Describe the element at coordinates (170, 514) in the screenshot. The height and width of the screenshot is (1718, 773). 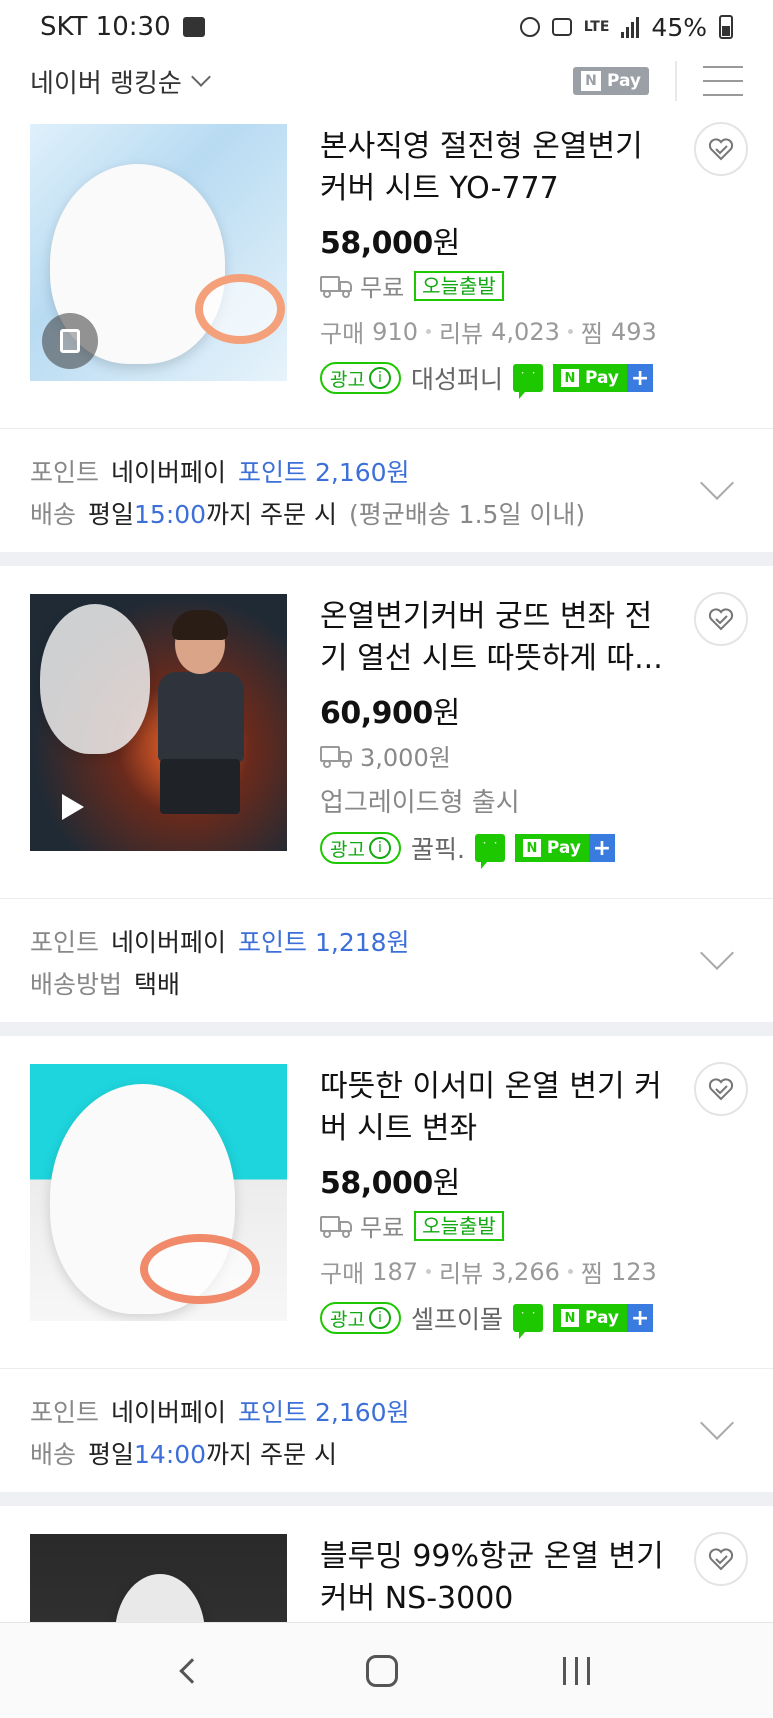
I see `delivery-time: 15:00` at that location.